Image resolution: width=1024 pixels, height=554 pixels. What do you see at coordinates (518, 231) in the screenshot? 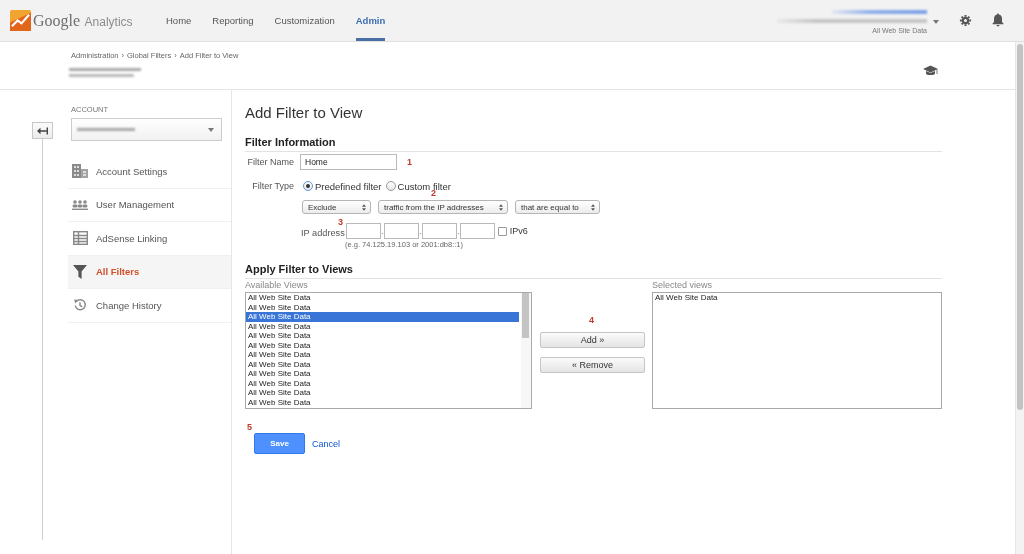
I see `checkbox-label: IPv6` at bounding box center [518, 231].